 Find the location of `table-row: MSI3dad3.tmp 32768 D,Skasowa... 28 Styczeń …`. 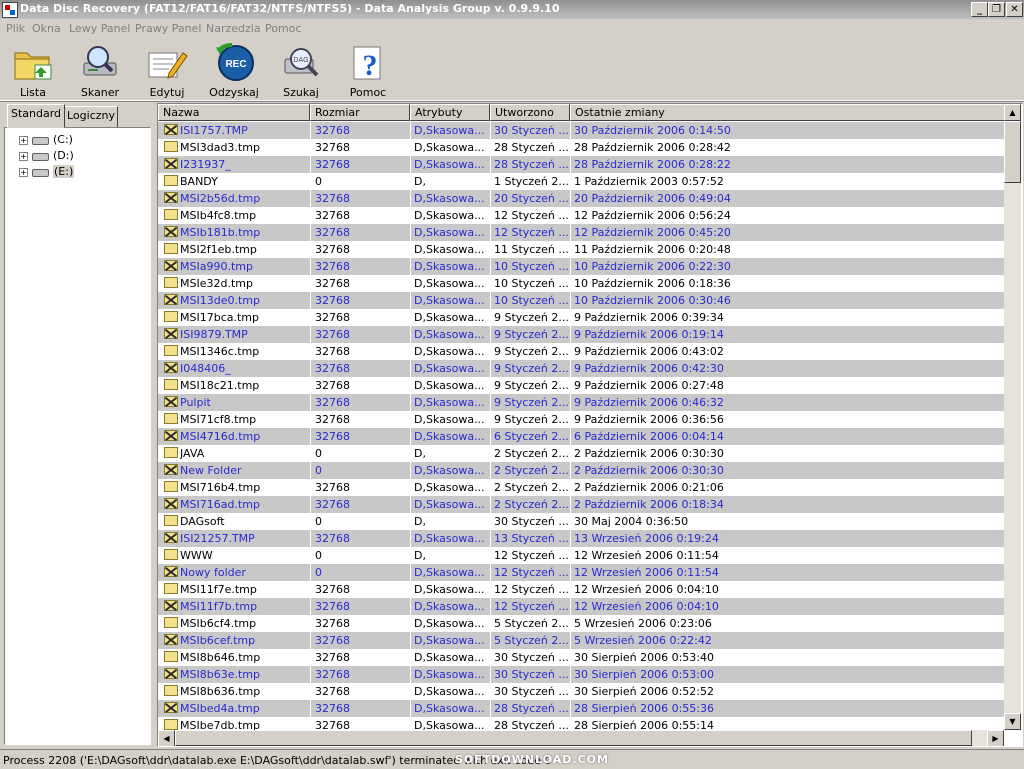

table-row: MSI3dad3.tmp 32768 D,Skasowa... 28 Styczeń … is located at coordinates (581, 147).